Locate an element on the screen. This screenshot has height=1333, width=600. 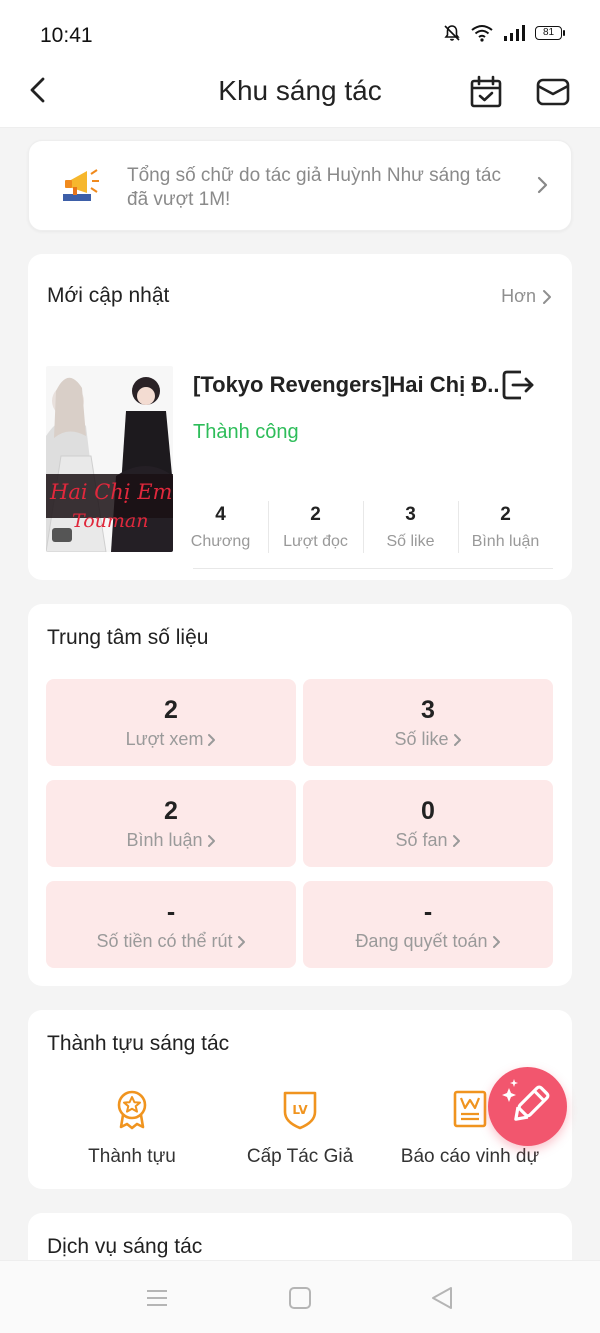
tile-label: Số fan is located at coordinates (421, 840).